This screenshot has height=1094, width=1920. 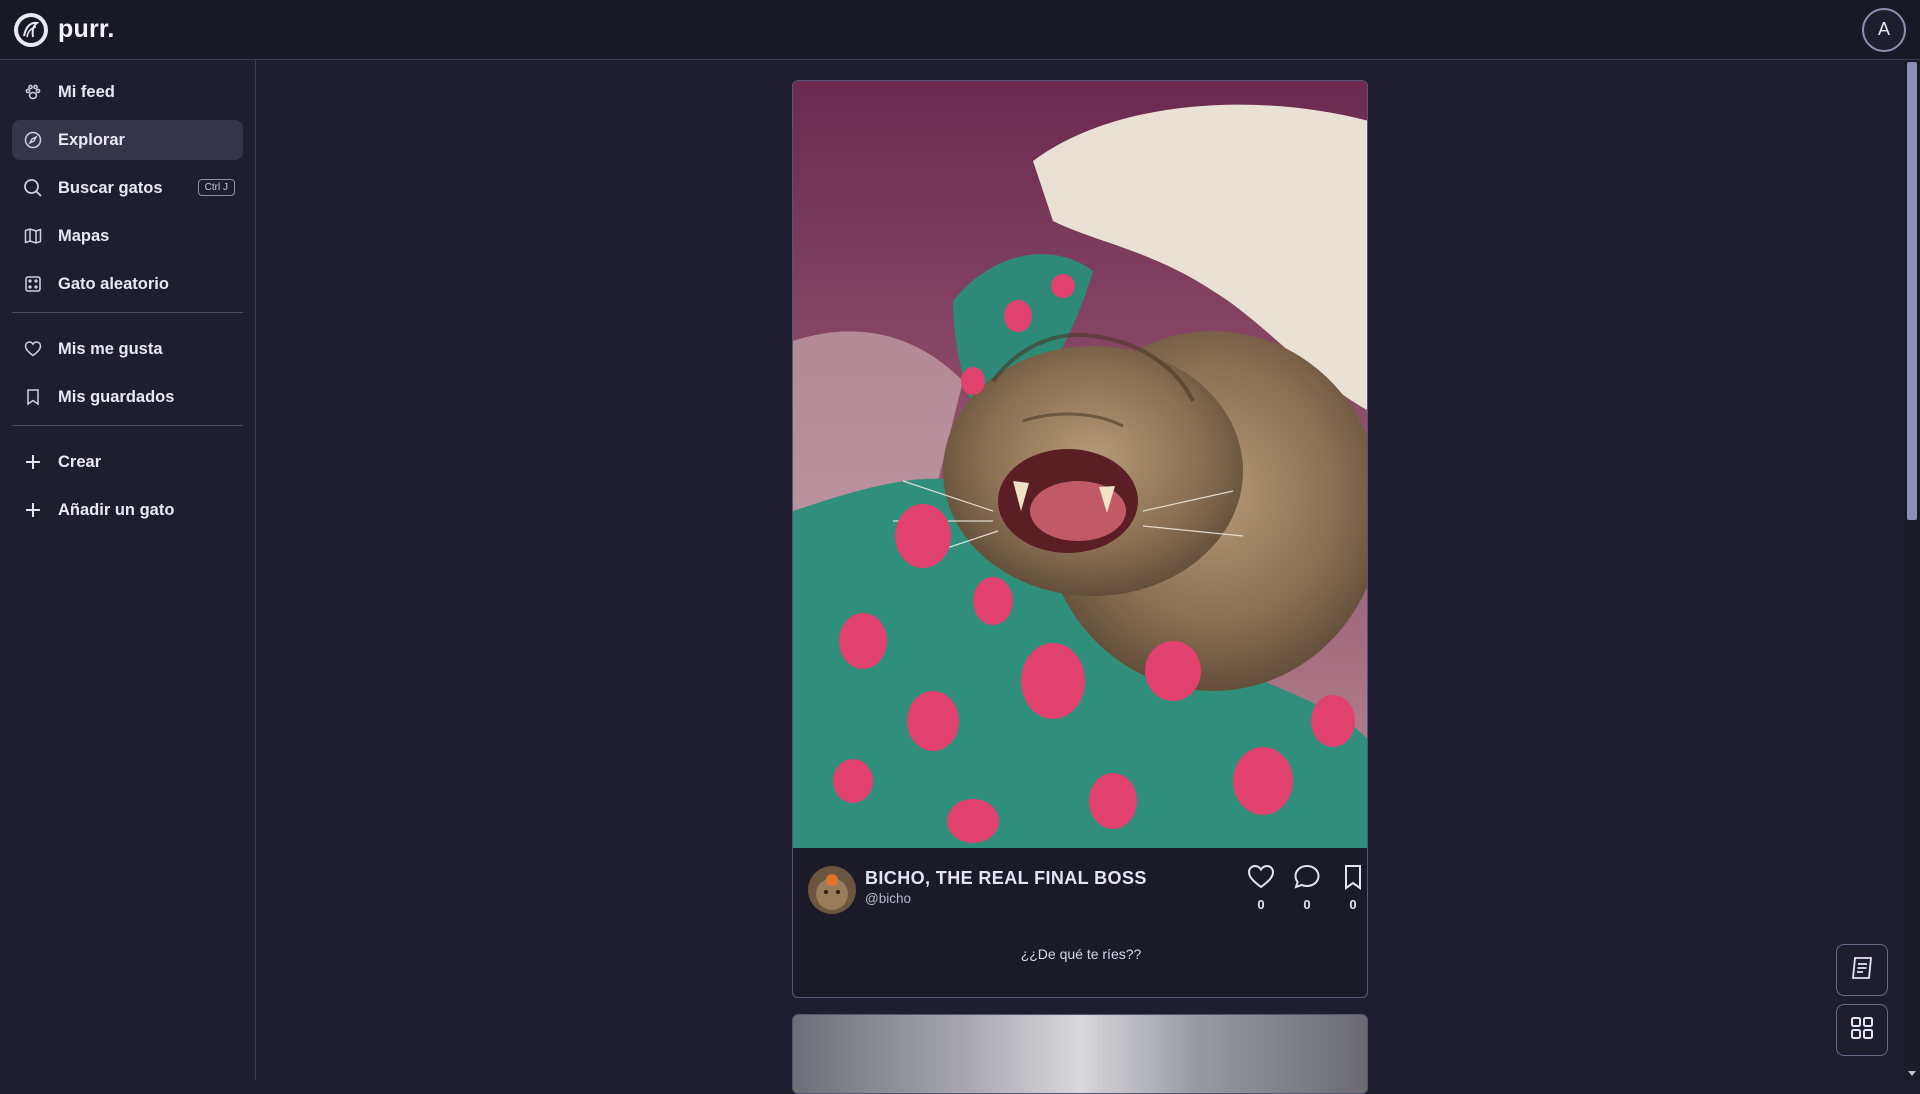 I want to click on comment-icon, so click(x=1307, y=879).